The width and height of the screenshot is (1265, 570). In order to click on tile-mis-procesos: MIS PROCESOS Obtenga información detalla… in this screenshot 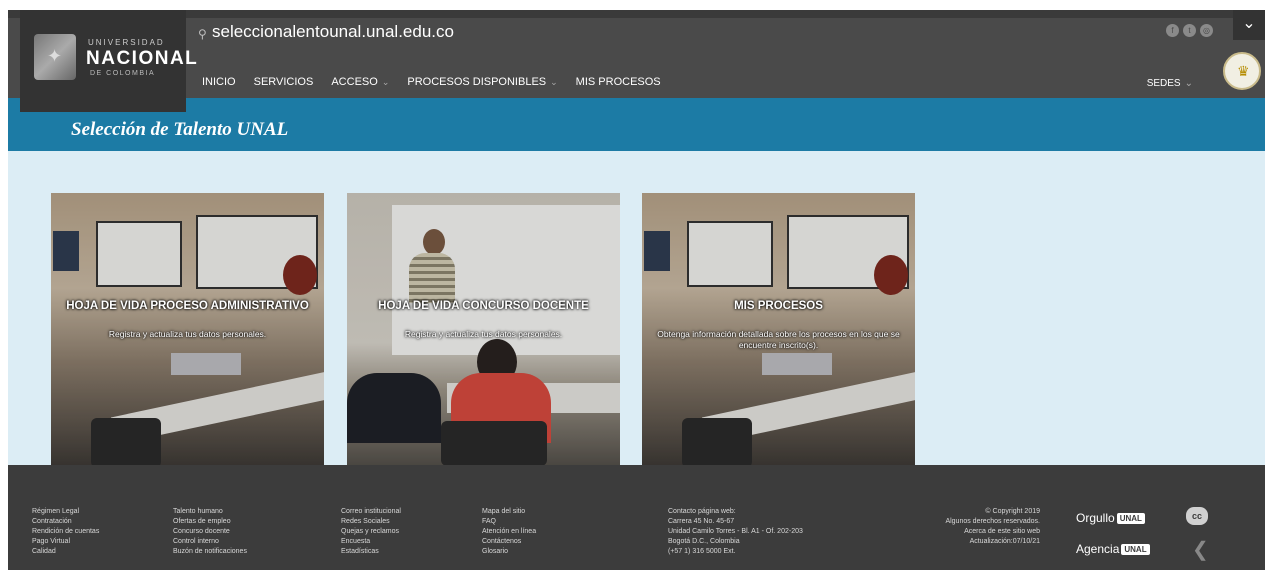, I will do `click(778, 329)`.